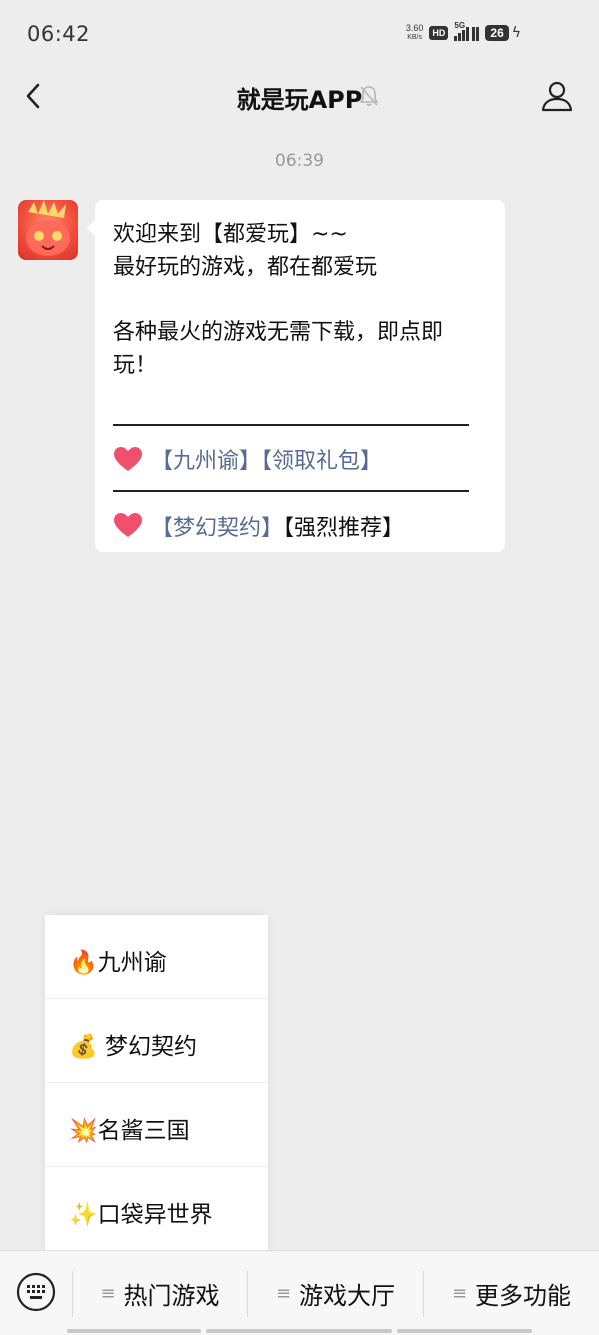  I want to click on message-line-4: 玩！, so click(135, 365).